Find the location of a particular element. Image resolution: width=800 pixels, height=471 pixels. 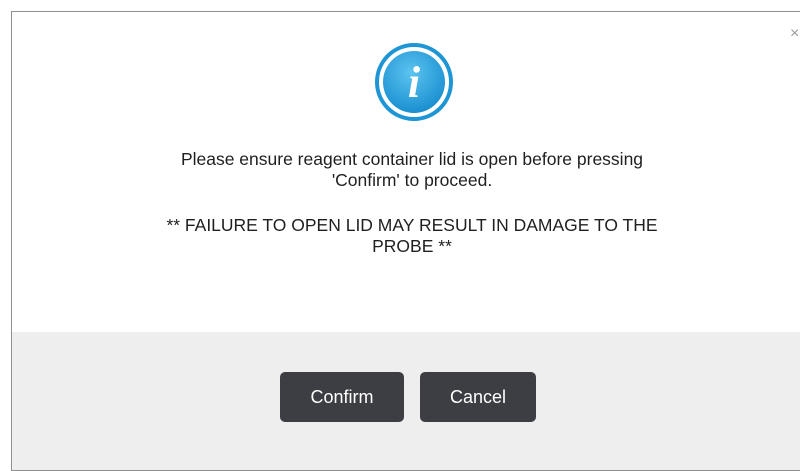

info-letter: i is located at coordinates (414, 82).